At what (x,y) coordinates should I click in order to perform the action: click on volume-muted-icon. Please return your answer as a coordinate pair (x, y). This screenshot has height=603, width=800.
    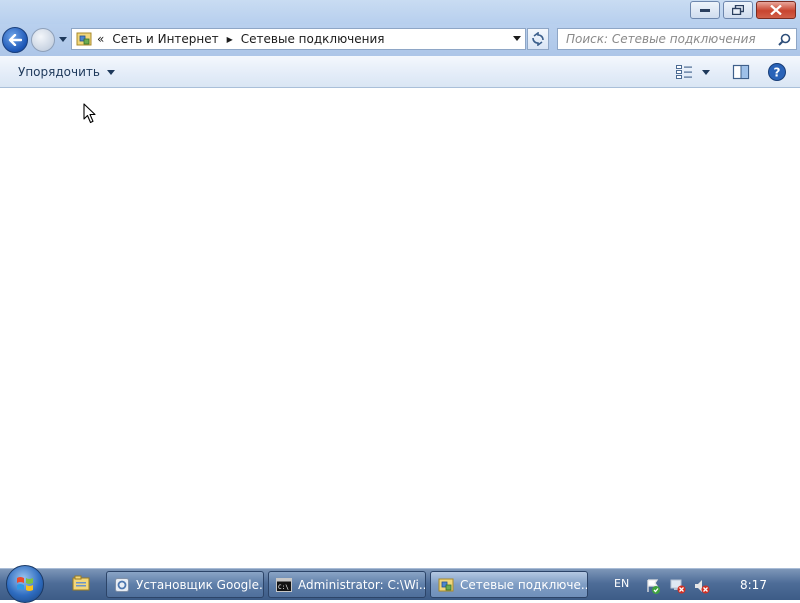
    Looking at the image, I should click on (702, 586).